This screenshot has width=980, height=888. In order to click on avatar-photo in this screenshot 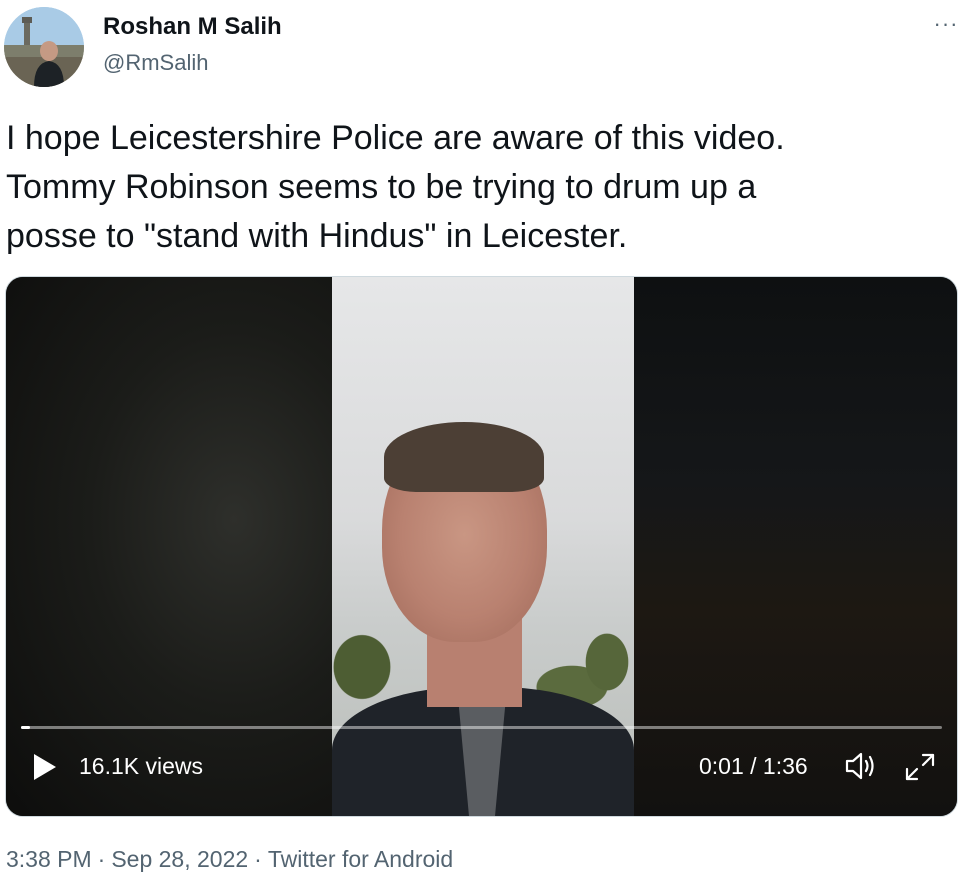, I will do `click(44, 47)`.